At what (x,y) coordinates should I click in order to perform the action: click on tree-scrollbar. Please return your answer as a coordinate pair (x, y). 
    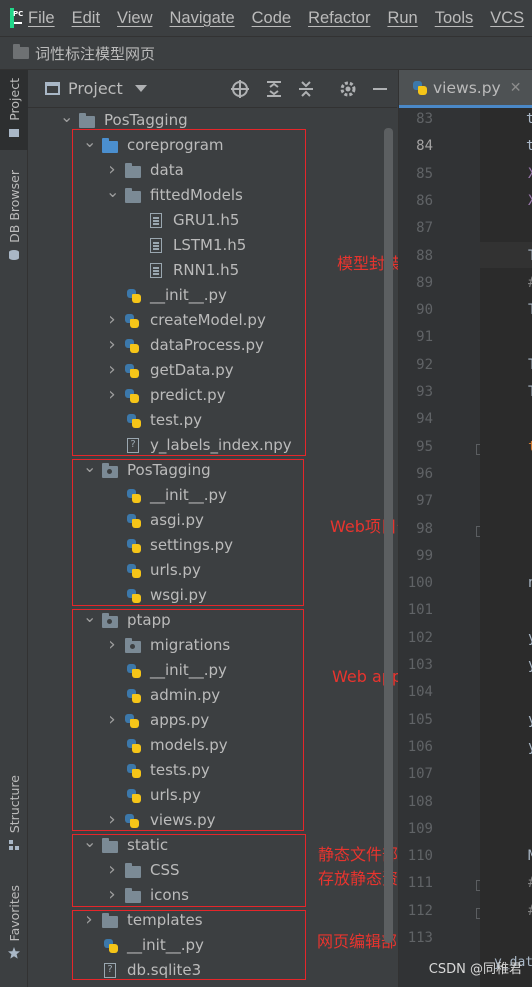
    Looking at the image, I should click on (388, 535).